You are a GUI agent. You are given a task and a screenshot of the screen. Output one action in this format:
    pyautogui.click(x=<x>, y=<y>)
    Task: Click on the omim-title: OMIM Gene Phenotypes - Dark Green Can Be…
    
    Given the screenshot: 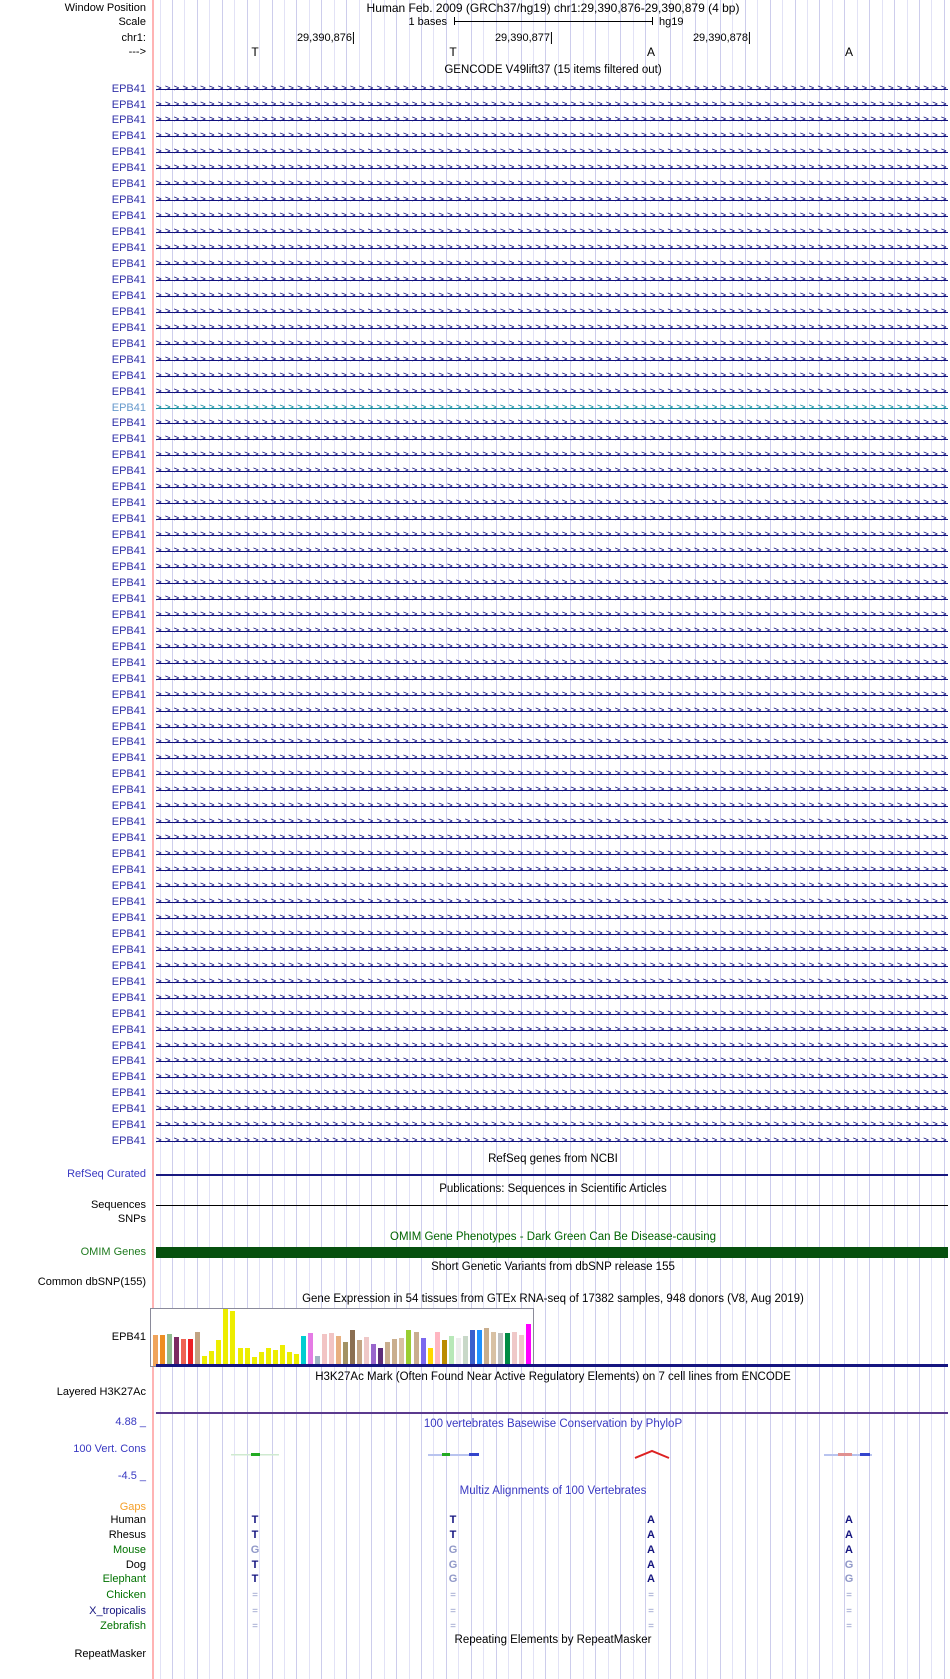 What is the action you would take?
    pyautogui.click(x=553, y=1237)
    